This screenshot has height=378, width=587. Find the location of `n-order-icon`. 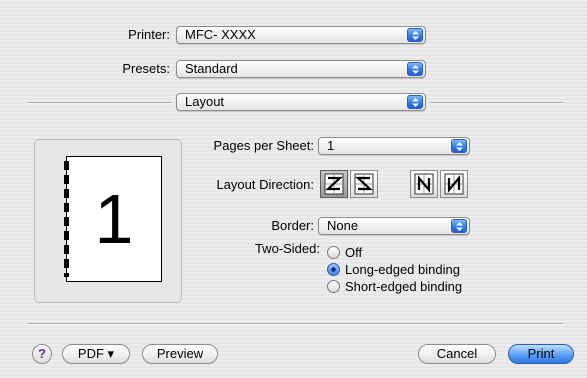

n-order-icon is located at coordinates (454, 184).